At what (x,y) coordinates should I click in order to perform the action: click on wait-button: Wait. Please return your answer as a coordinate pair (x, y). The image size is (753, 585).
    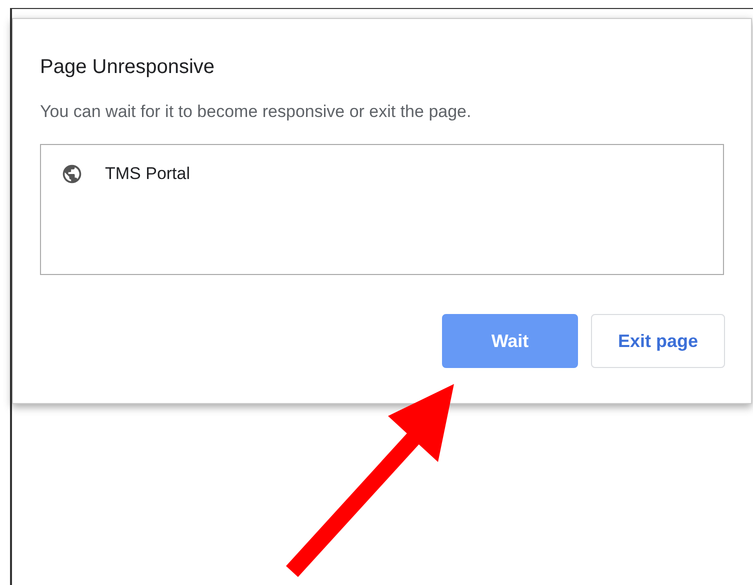
    Looking at the image, I should click on (510, 341).